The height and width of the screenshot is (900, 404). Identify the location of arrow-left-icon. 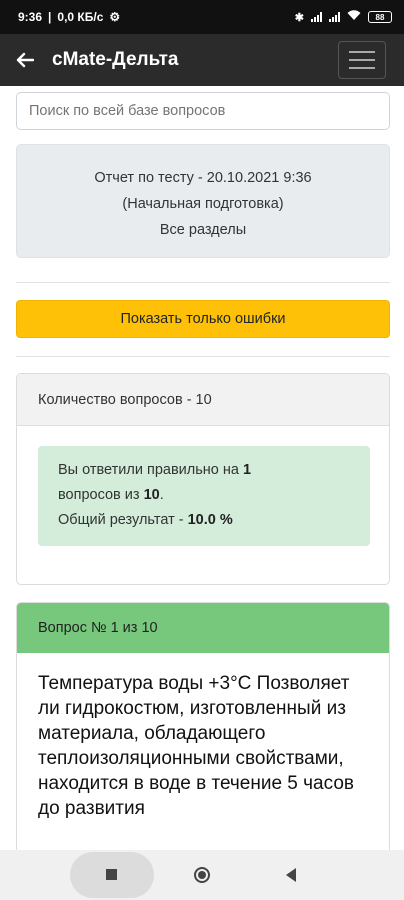
(25, 60).